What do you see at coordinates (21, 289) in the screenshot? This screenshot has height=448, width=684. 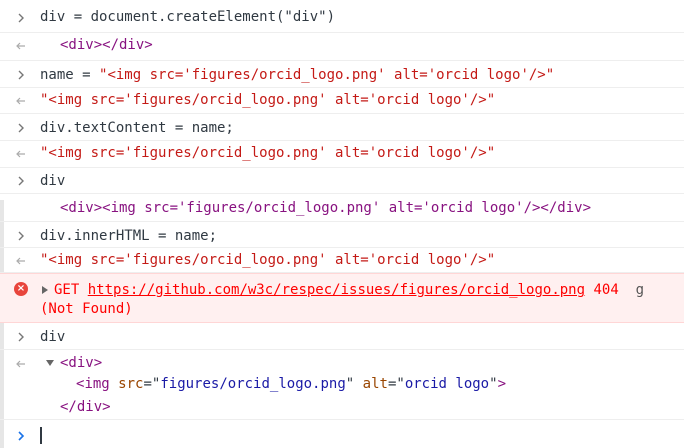 I see `error-circle-icon: ×` at bounding box center [21, 289].